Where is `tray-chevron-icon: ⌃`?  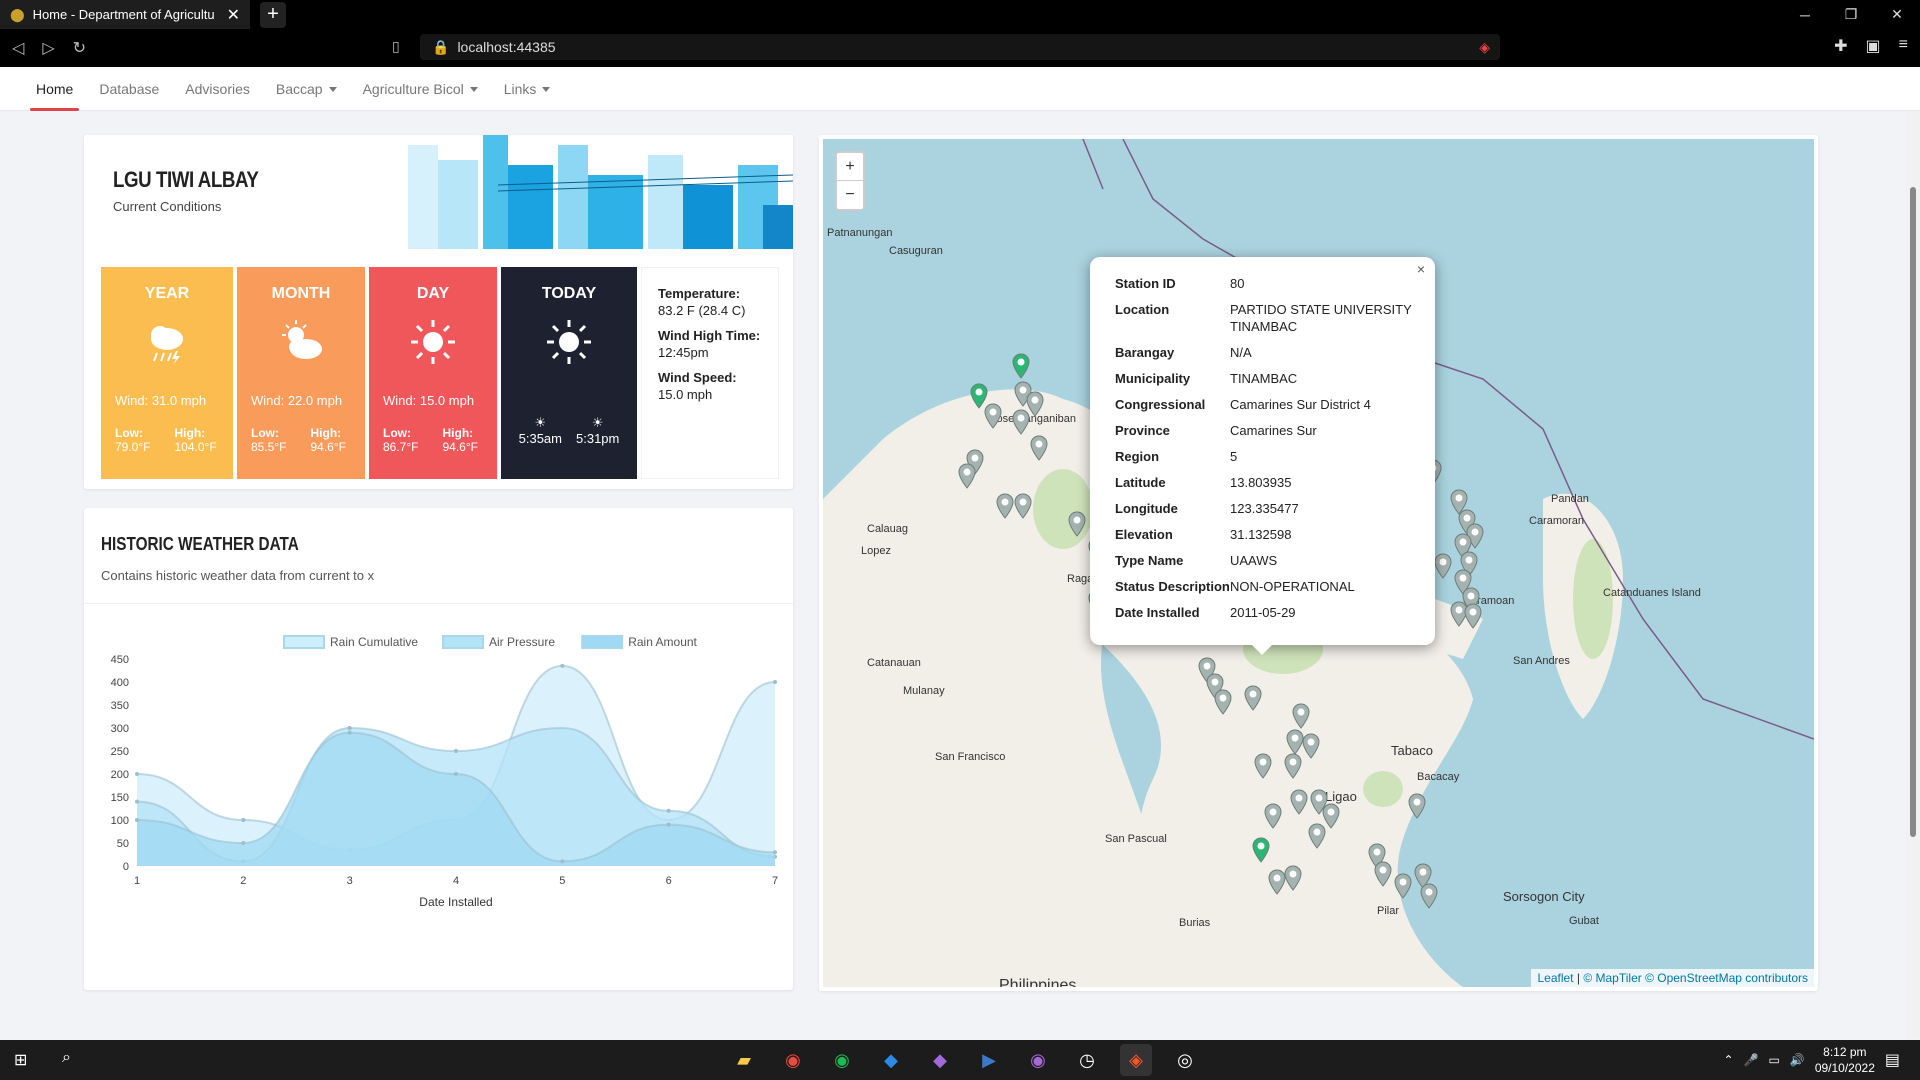 tray-chevron-icon: ⌃ is located at coordinates (1729, 1060).